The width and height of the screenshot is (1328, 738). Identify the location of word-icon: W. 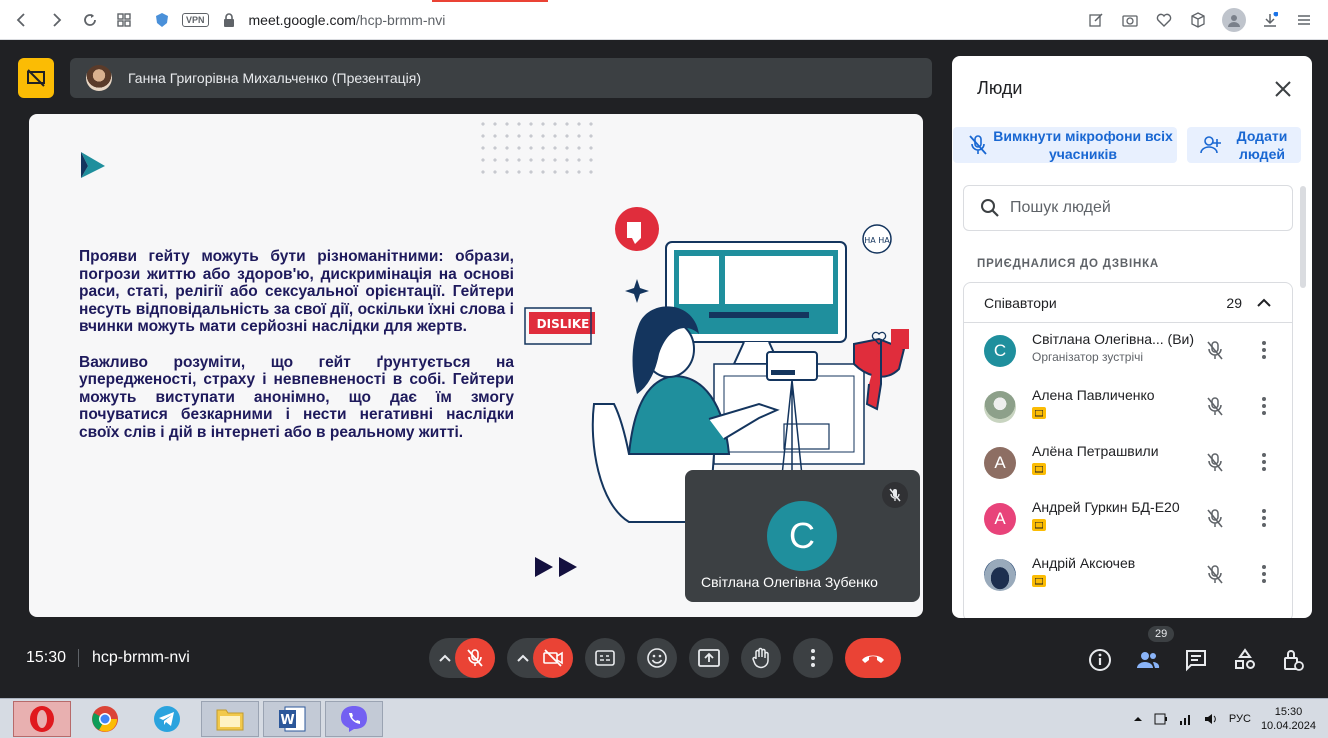
(292, 719).